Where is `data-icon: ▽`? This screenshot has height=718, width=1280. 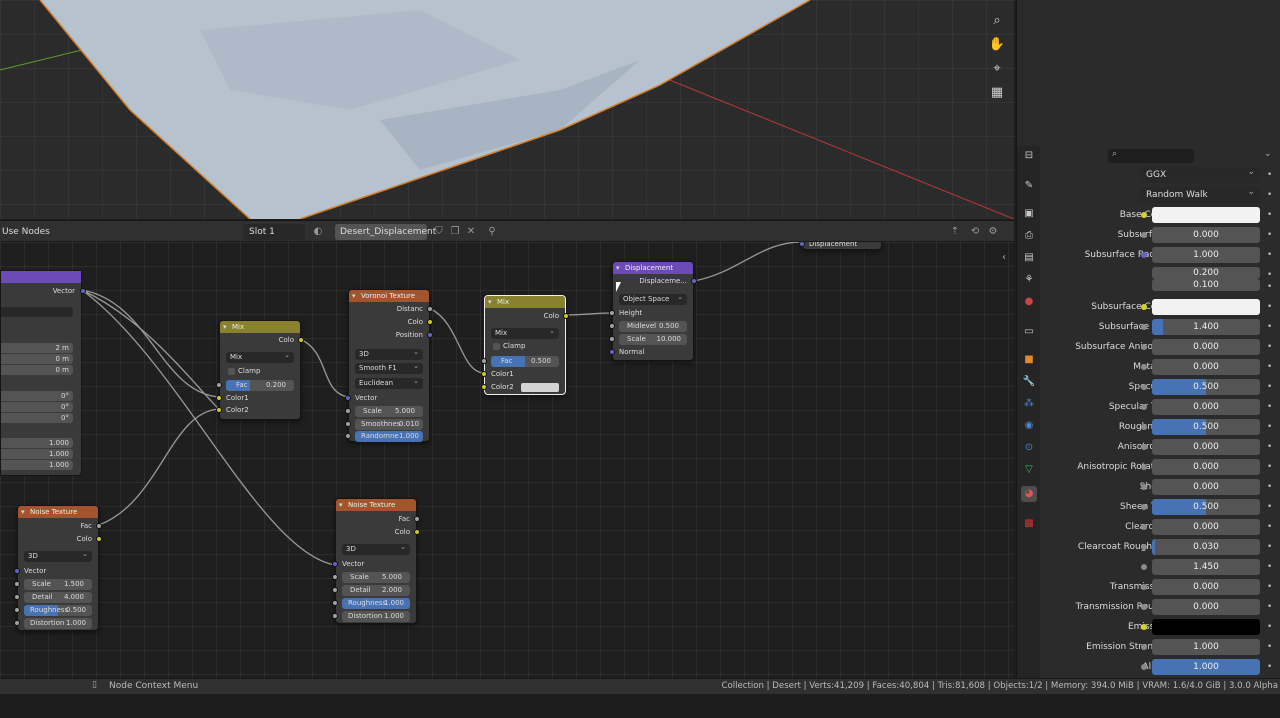
data-icon: ▽ is located at coordinates (1029, 470).